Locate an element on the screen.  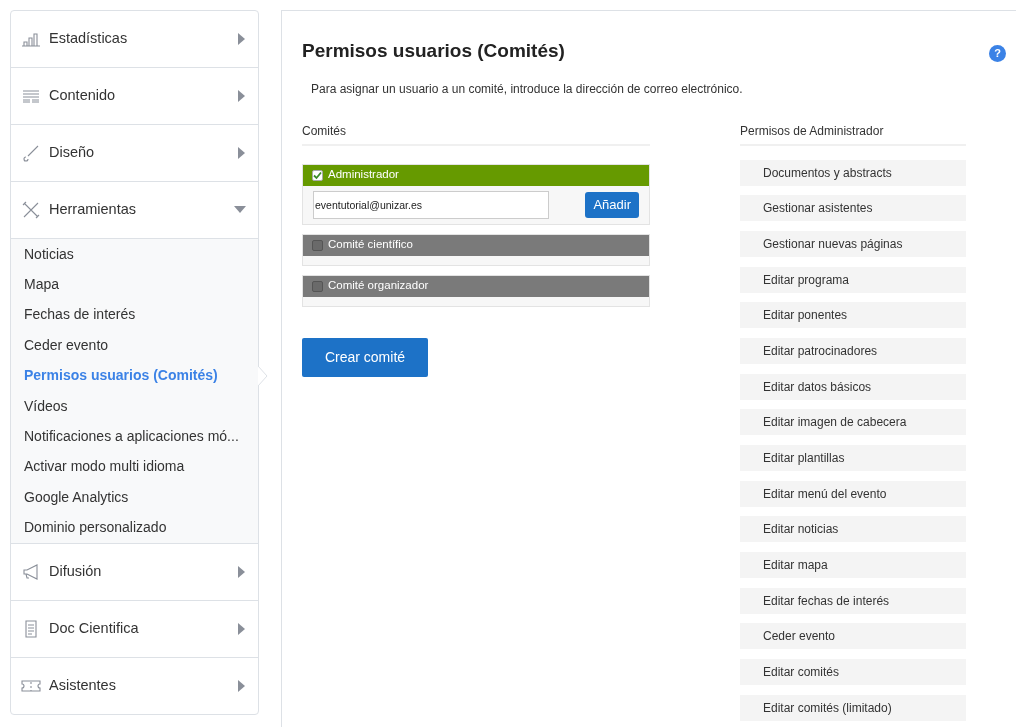
permission-item: Editar datos básicos is located at coordinates (853, 386).